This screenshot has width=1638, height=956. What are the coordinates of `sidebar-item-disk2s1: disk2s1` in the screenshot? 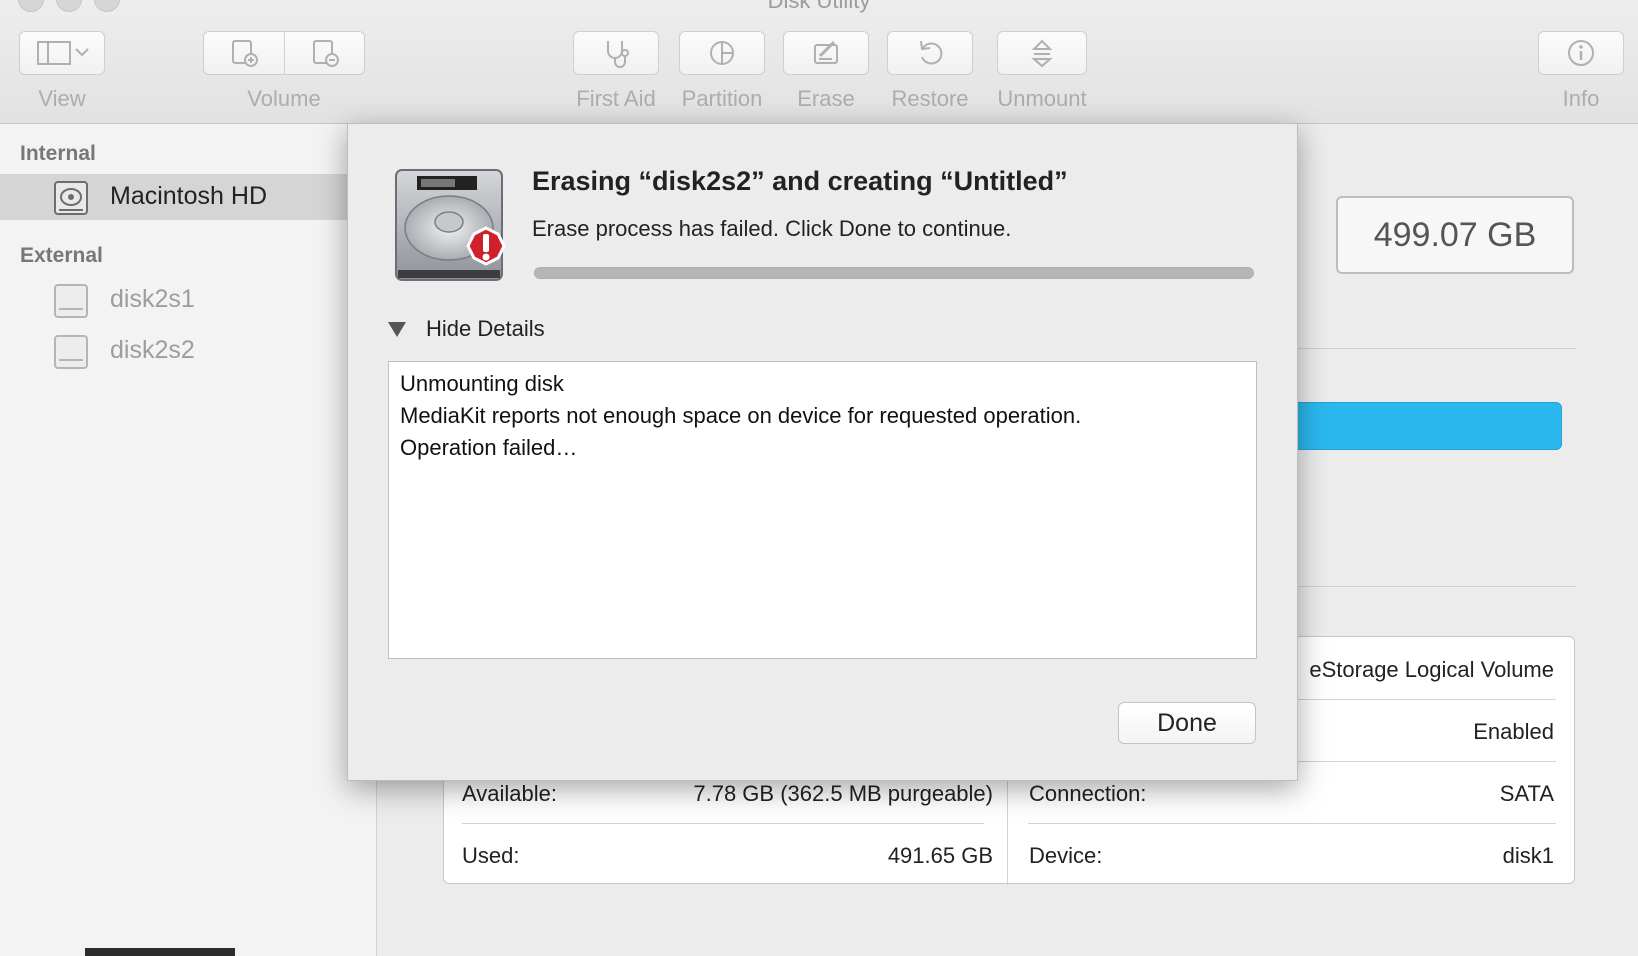 It's located at (188, 300).